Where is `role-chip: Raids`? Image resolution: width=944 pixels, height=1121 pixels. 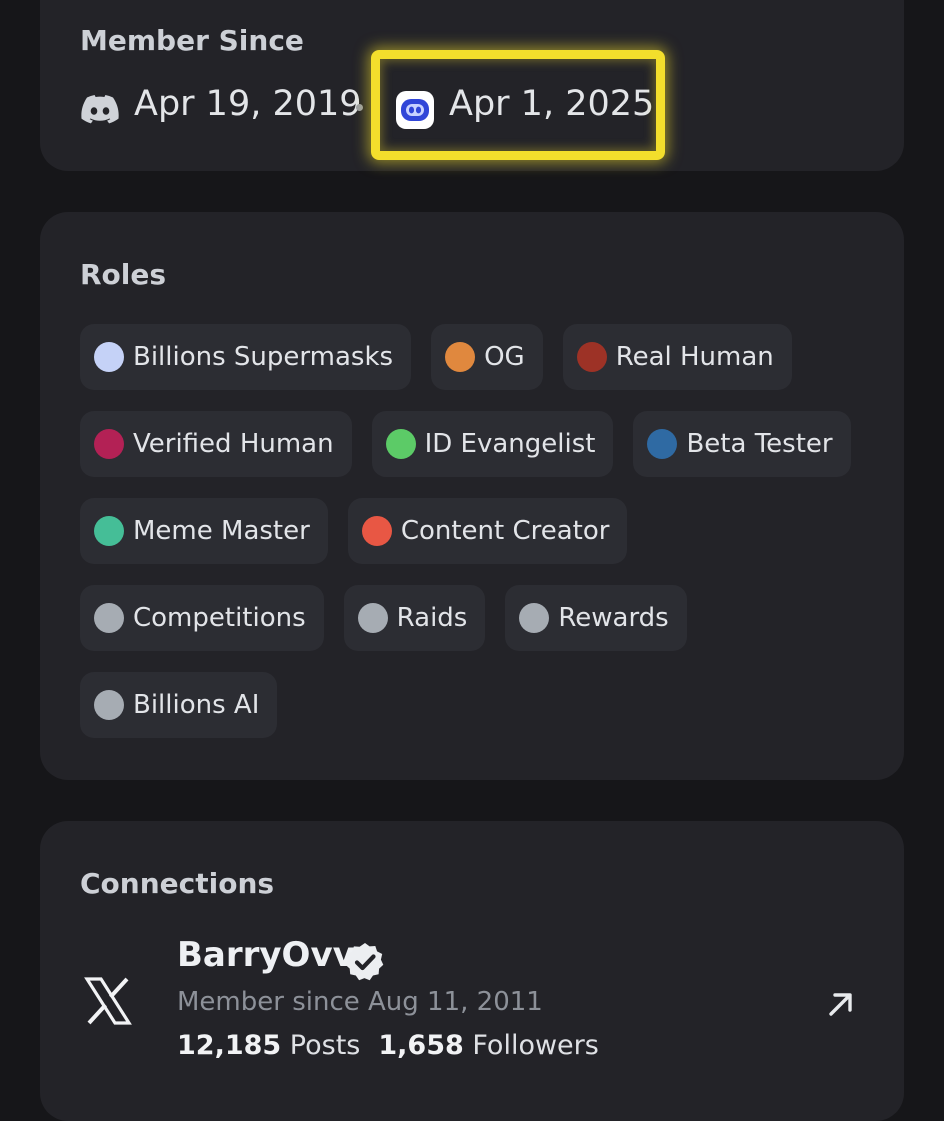
role-chip: Raids is located at coordinates (414, 618).